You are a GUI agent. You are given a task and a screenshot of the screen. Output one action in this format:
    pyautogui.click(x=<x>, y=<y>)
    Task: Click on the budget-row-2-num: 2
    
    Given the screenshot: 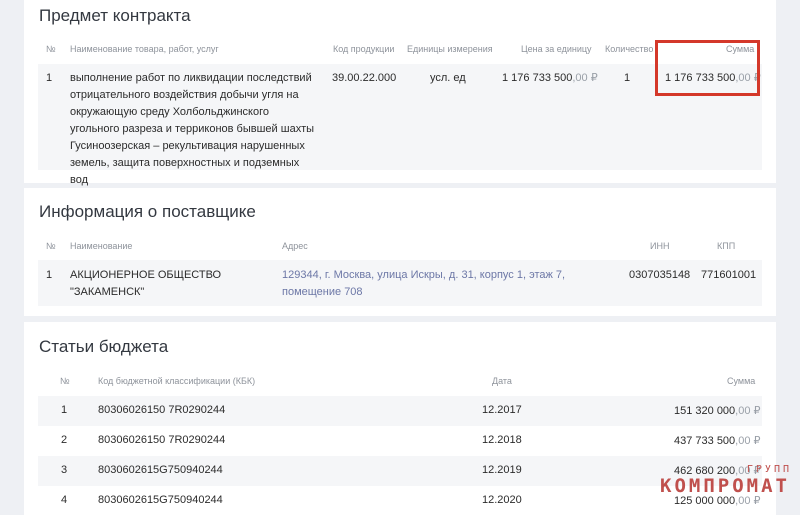 What is the action you would take?
    pyautogui.click(x=64, y=440)
    